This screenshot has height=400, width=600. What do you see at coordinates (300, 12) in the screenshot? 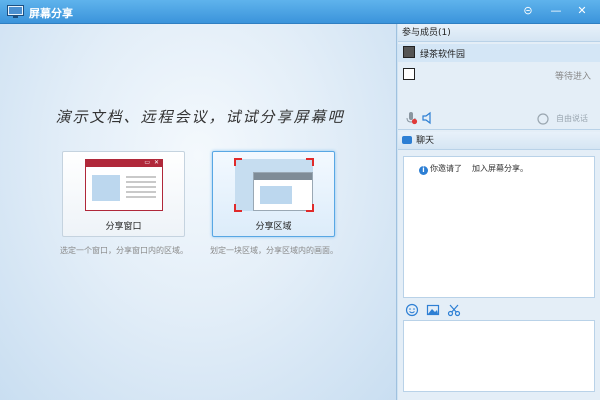
I see `title-bar: 屏幕分享 ⊝ — ✕` at bounding box center [300, 12].